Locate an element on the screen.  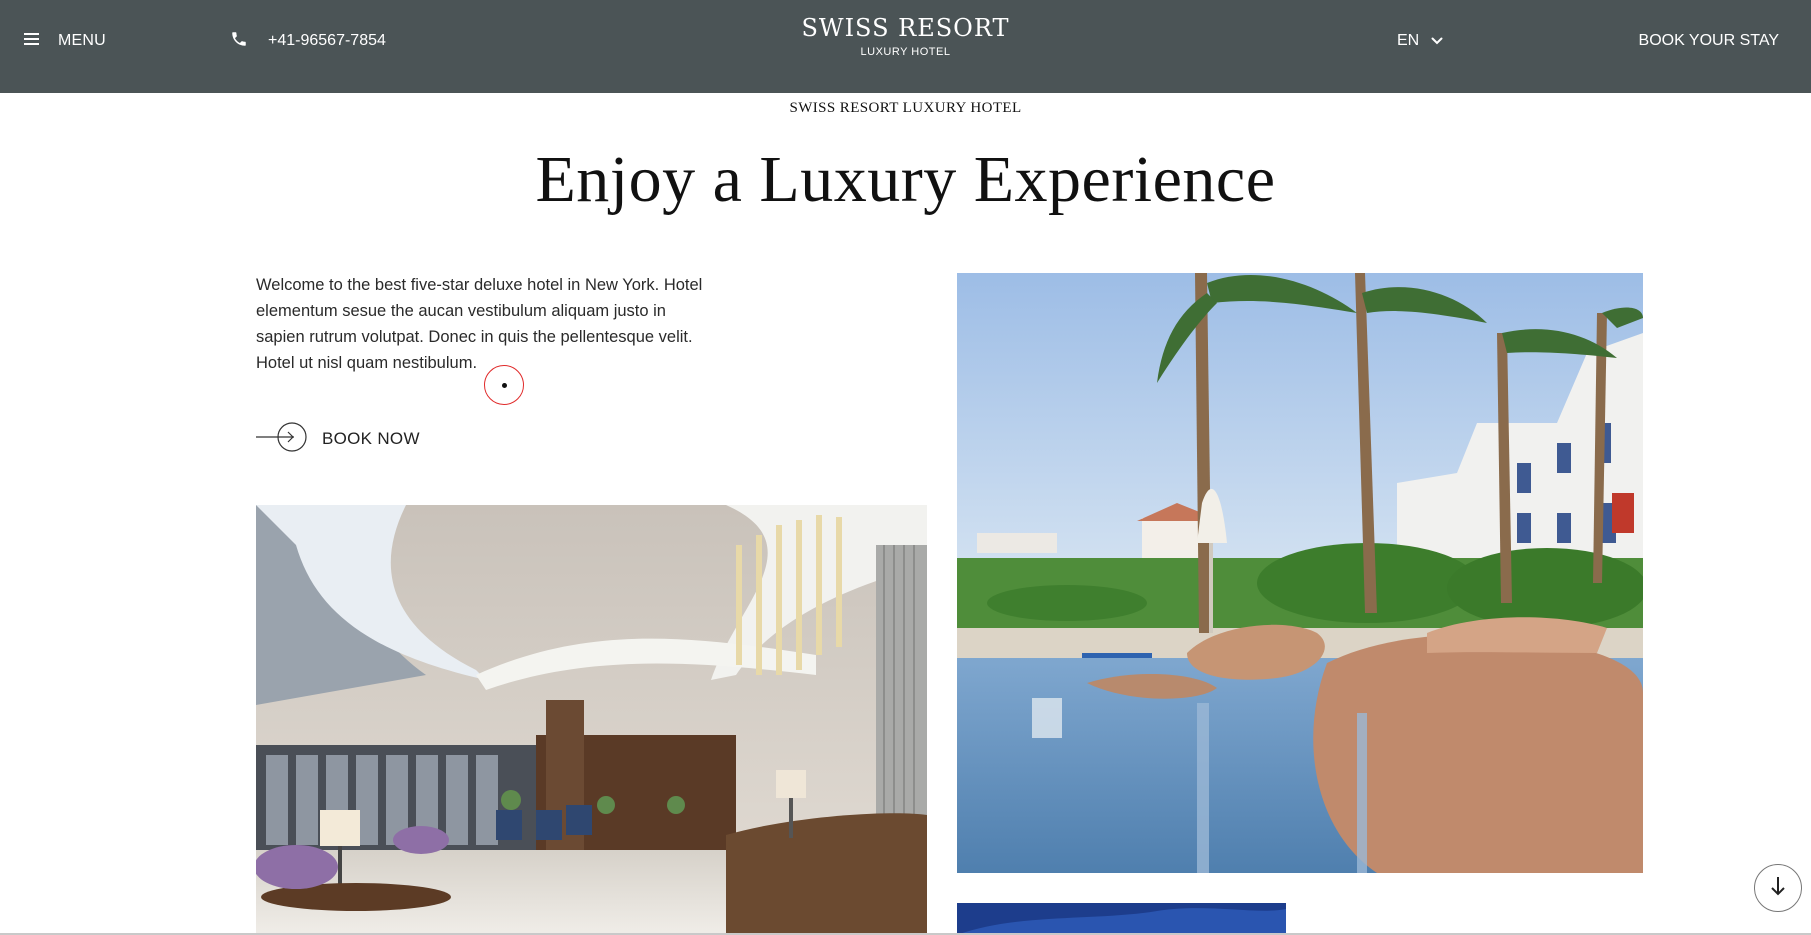
phone-link: +41-96567-7854 is located at coordinates (308, 41).